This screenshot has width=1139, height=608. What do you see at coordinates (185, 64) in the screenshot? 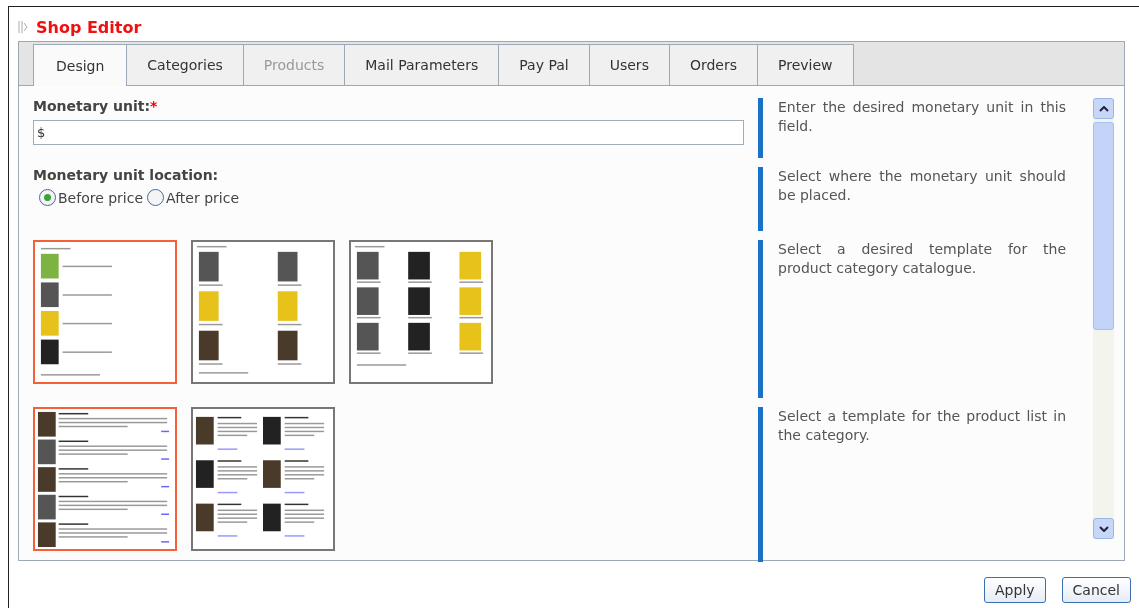
I see `tab: Categories` at bounding box center [185, 64].